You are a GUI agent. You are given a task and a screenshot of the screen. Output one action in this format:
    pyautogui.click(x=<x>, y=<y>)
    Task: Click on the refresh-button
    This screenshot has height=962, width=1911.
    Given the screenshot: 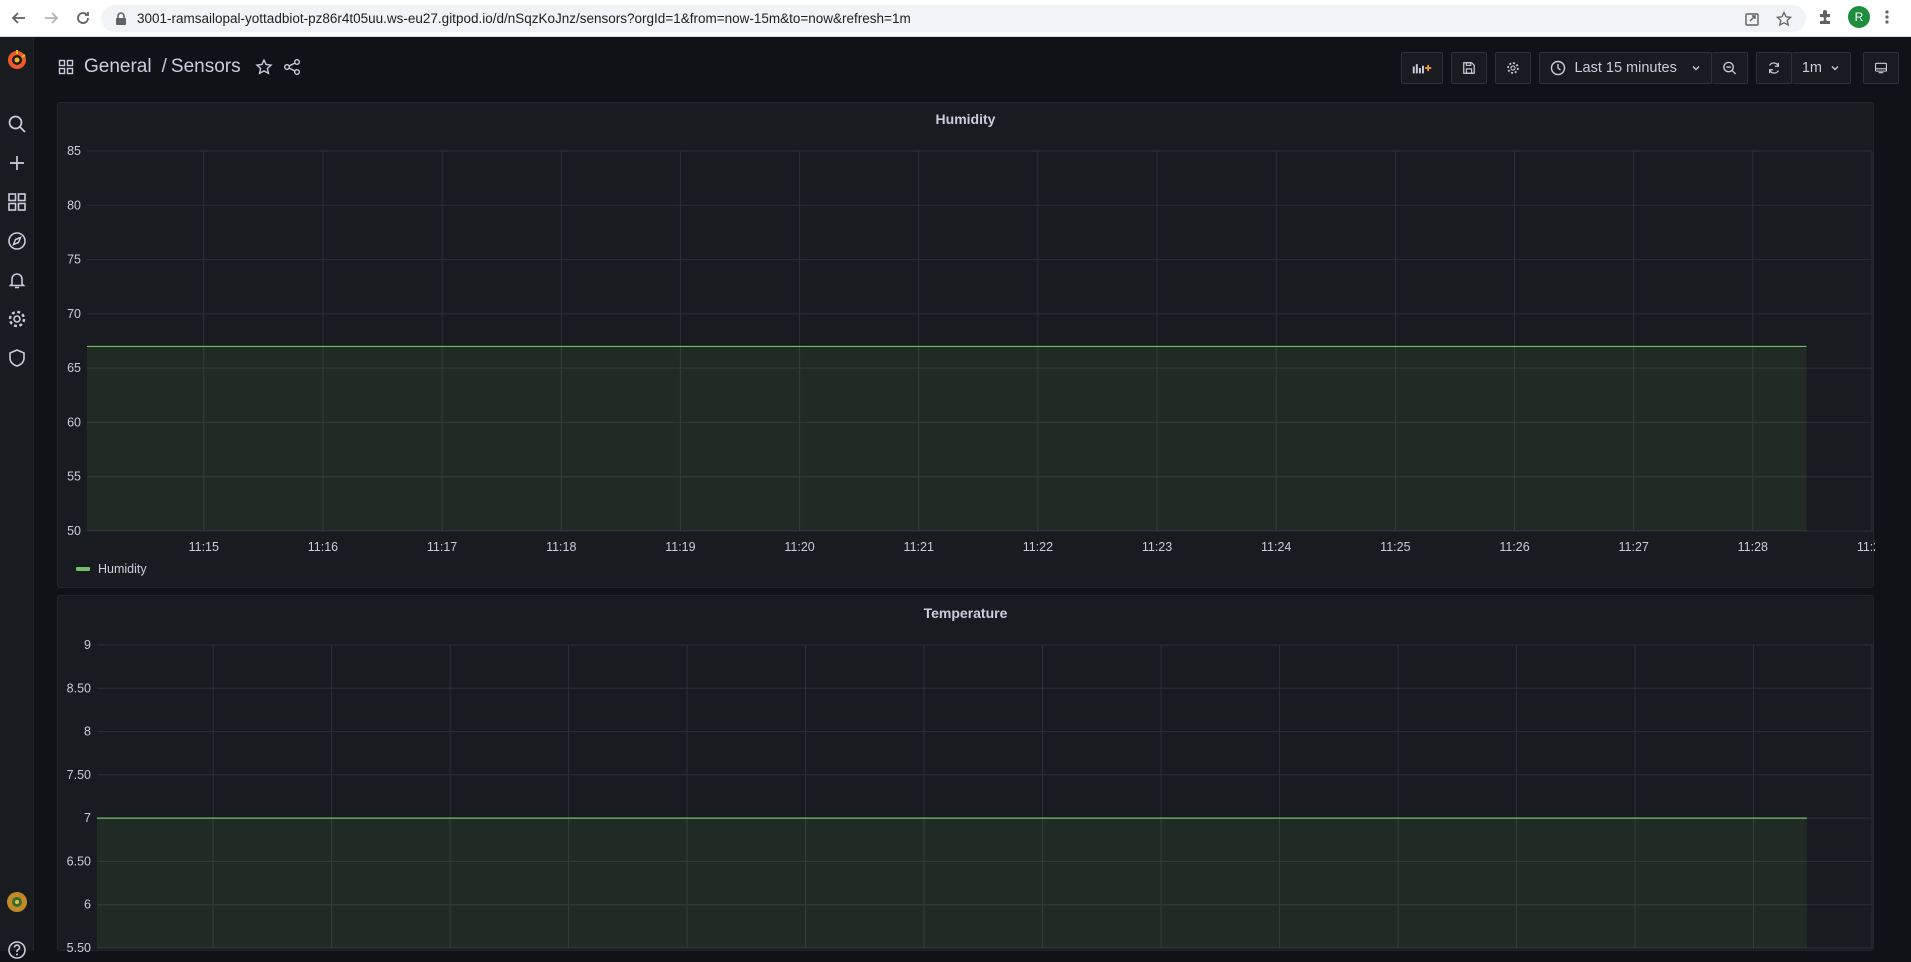 What is the action you would take?
    pyautogui.click(x=1773, y=68)
    